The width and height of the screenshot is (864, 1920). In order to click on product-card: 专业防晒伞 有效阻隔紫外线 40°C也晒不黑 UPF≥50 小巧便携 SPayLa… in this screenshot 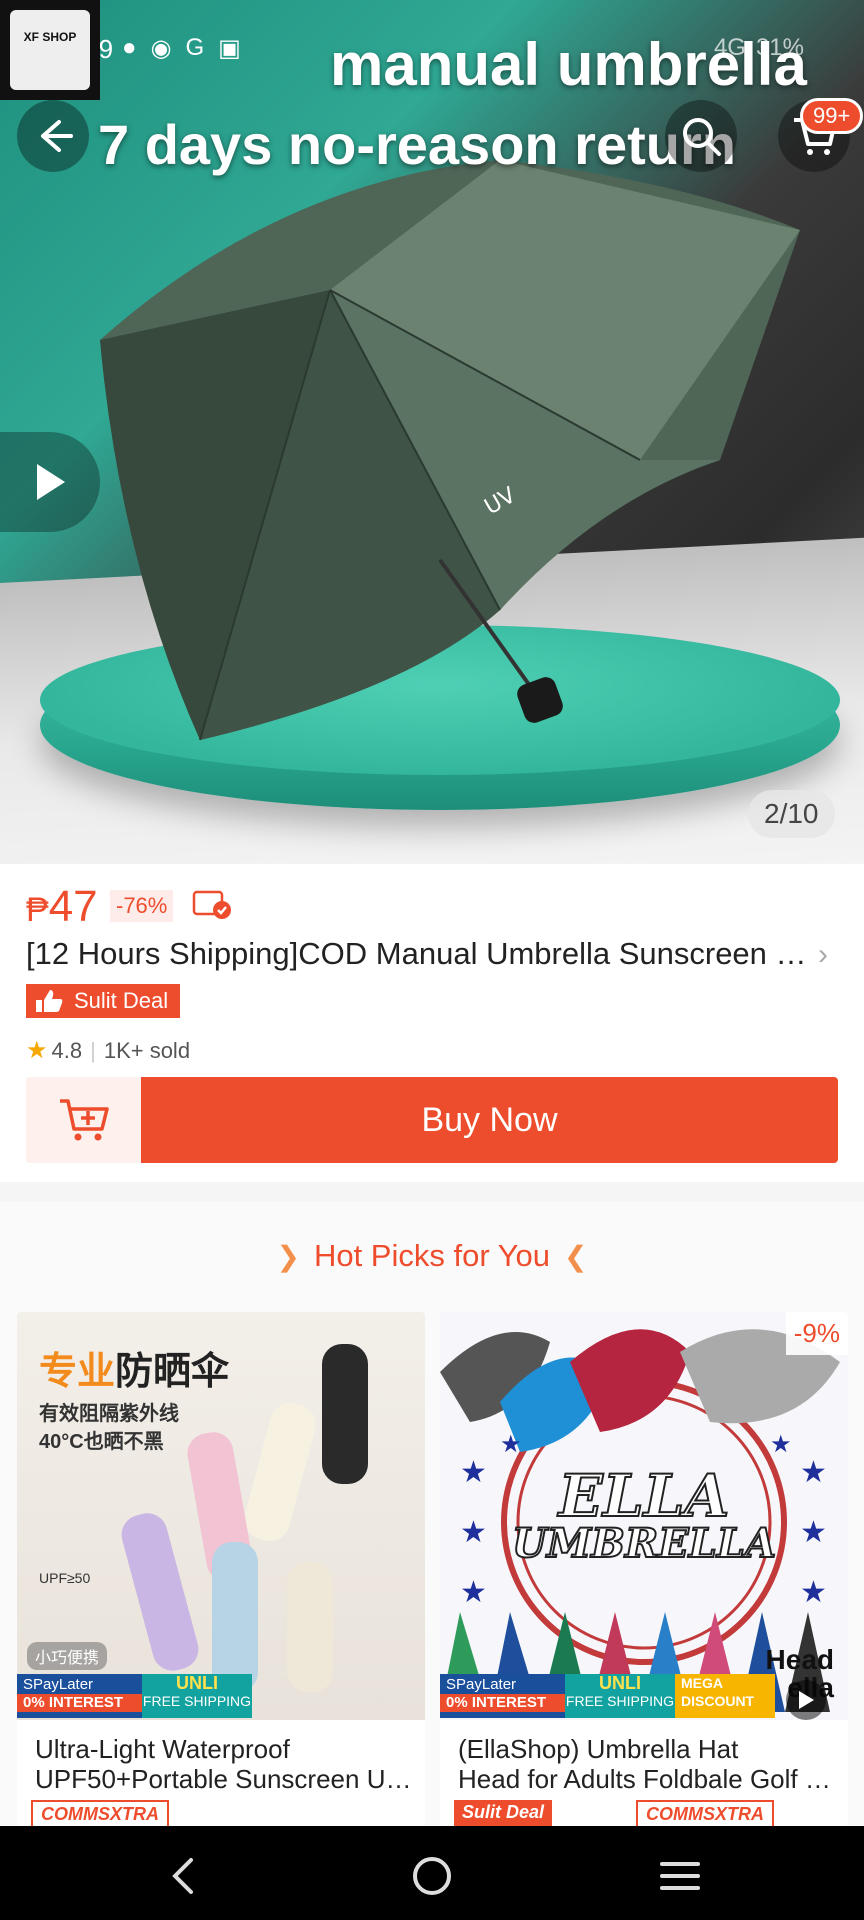, I will do `click(221, 1569)`.